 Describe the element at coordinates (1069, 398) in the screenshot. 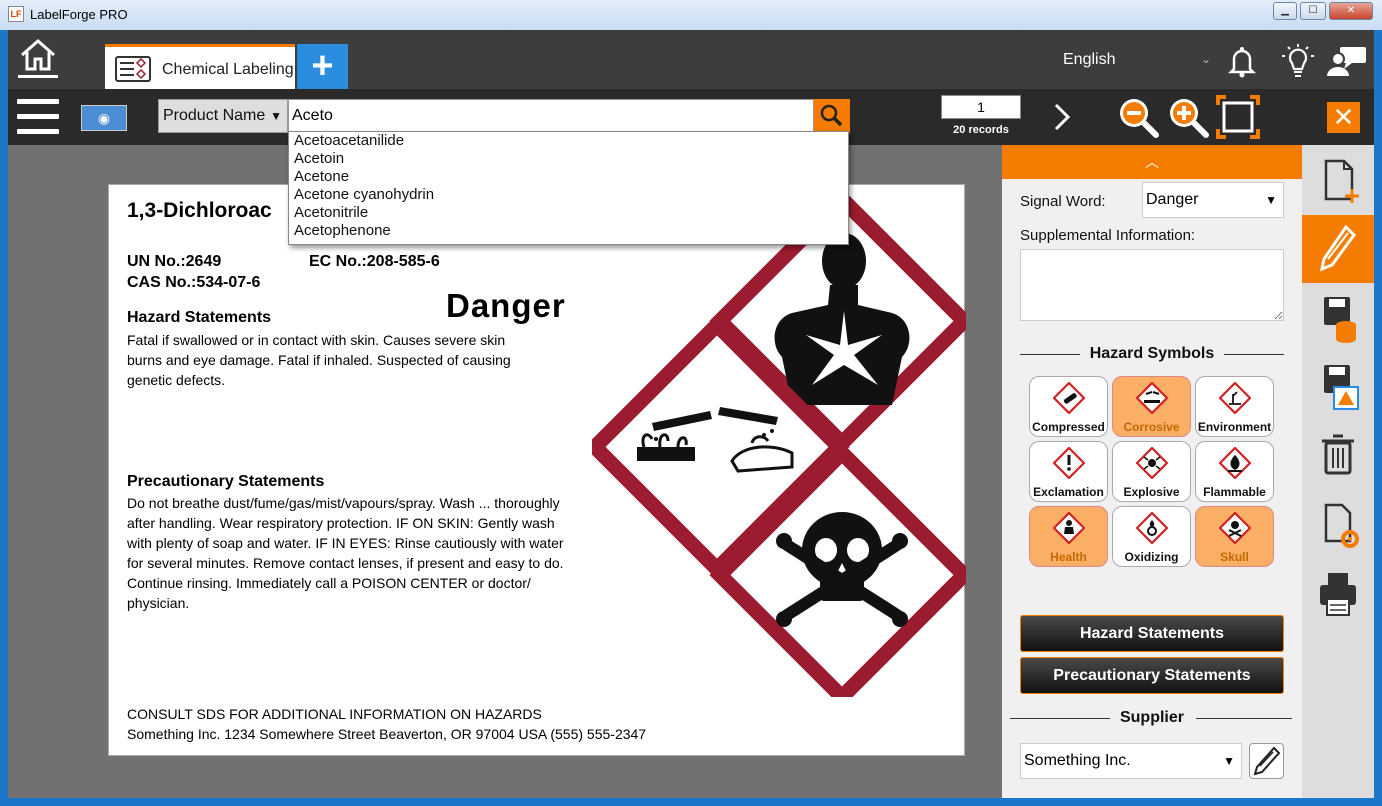

I see `gas-cylinder-icon` at that location.